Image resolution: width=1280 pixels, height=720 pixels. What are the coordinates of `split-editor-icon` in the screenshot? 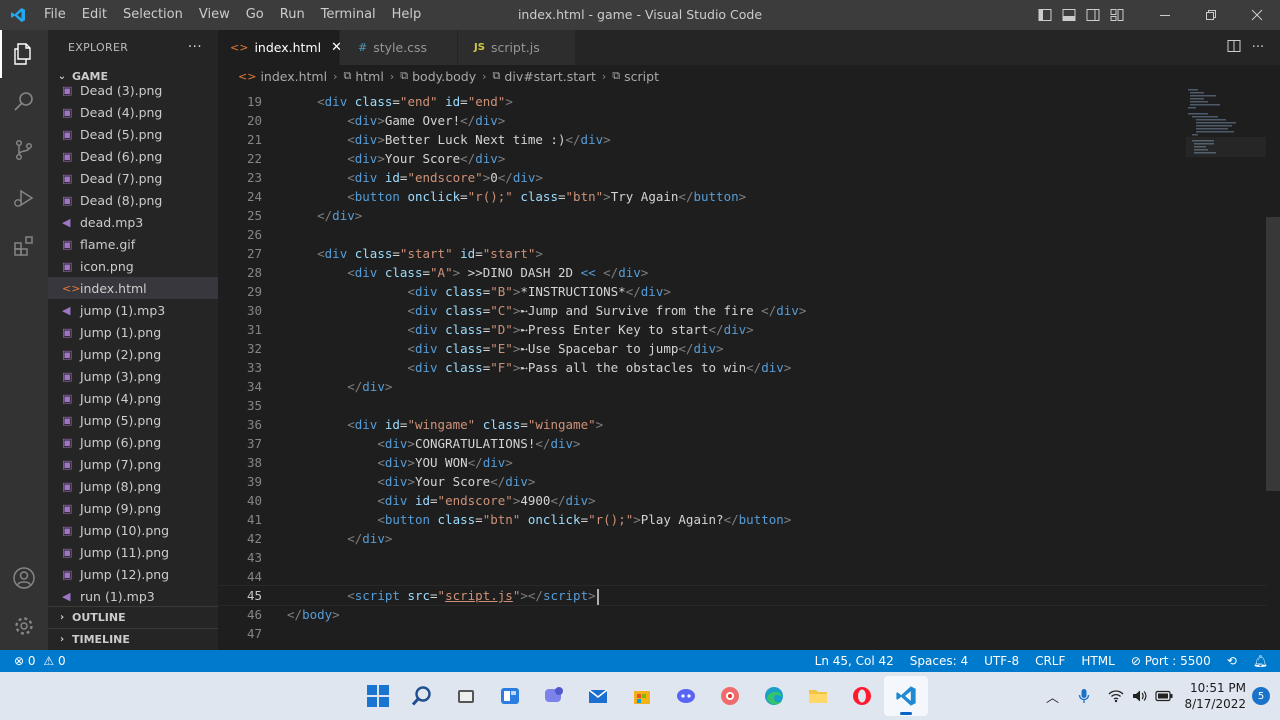 It's located at (1234, 48).